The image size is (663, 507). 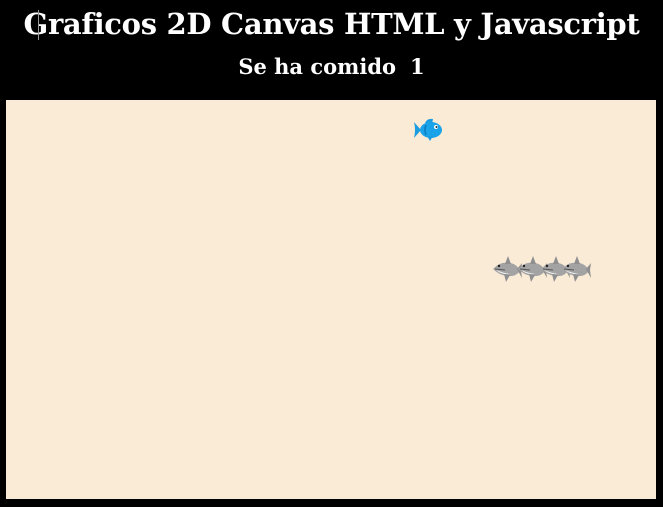 I want to click on score-line: Se ha comido 1, so click(x=331, y=67).